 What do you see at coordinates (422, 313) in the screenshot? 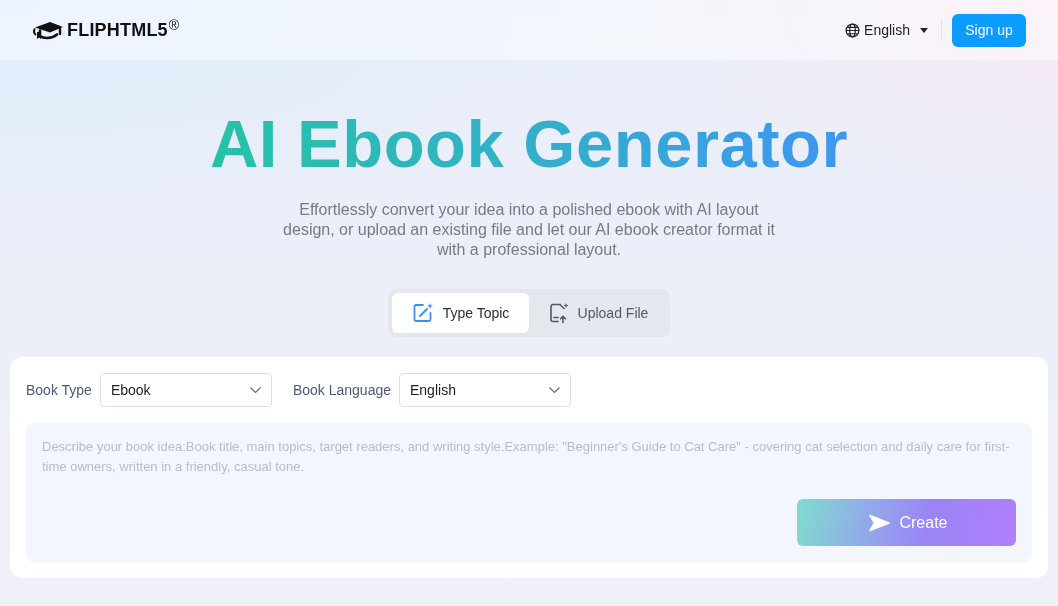
I see `edit-sparkle-icon` at bounding box center [422, 313].